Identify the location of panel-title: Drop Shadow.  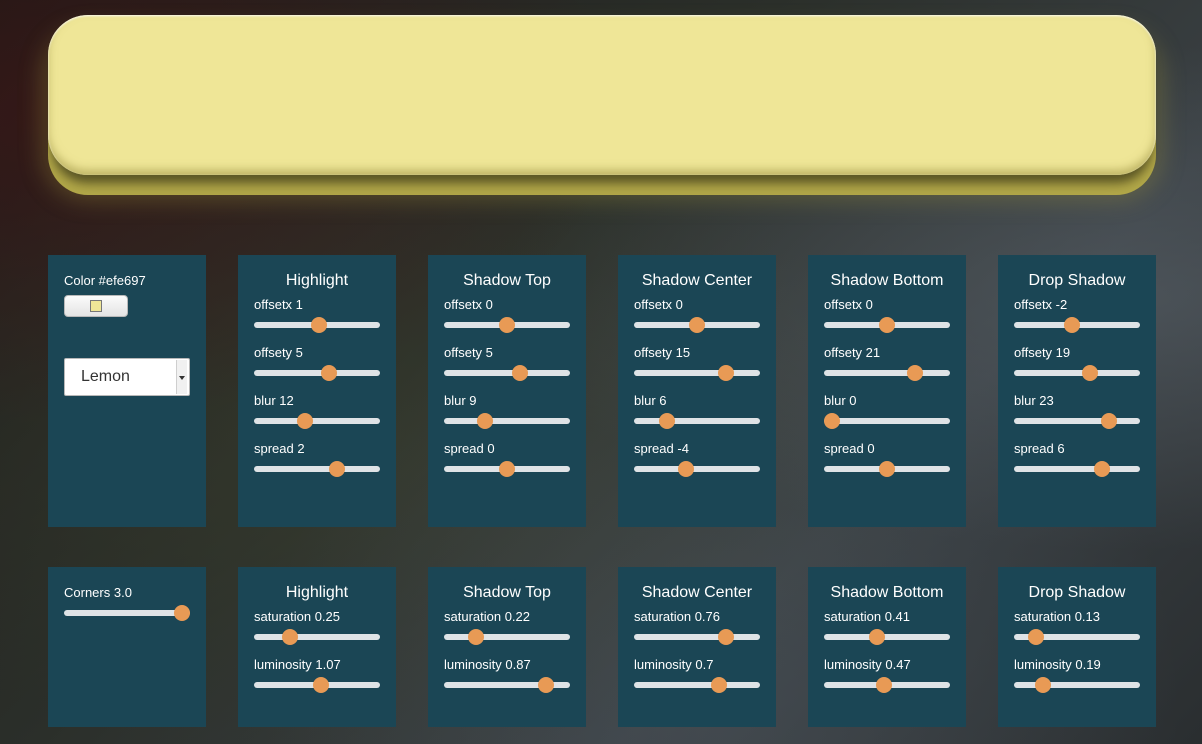
(1077, 592).